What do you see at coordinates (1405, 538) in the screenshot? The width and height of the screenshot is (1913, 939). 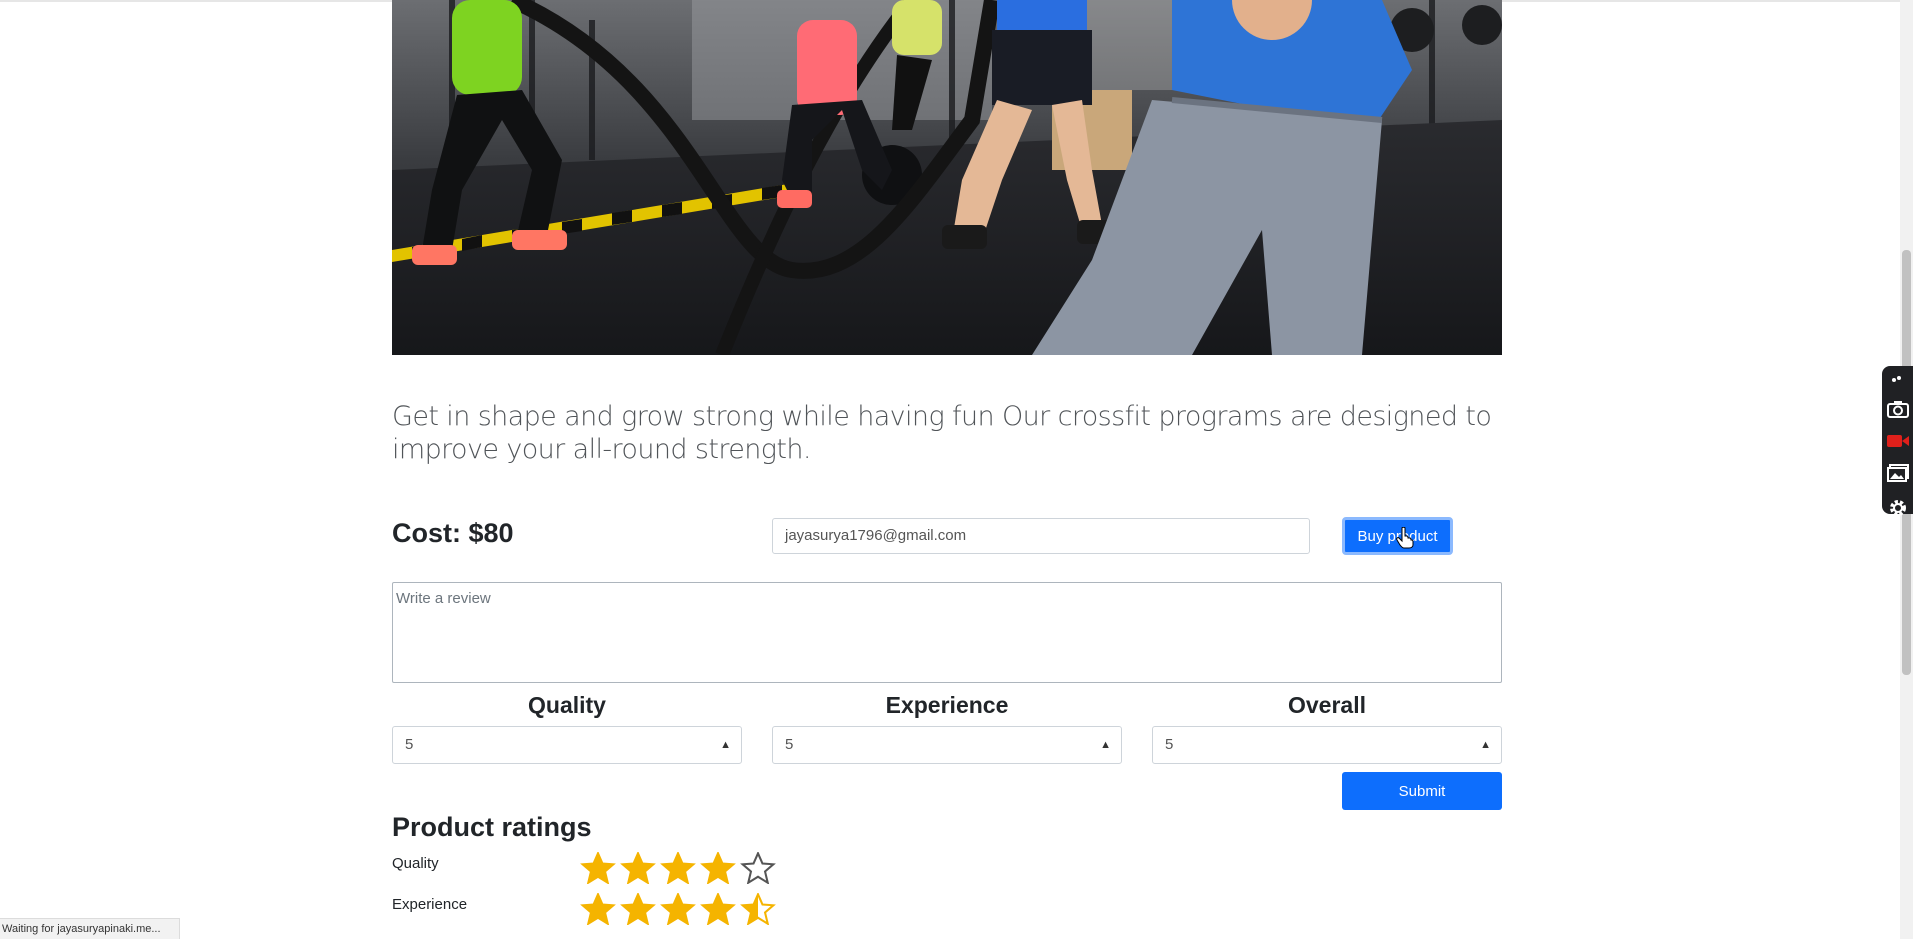 I see `hand-cursor-icon` at bounding box center [1405, 538].